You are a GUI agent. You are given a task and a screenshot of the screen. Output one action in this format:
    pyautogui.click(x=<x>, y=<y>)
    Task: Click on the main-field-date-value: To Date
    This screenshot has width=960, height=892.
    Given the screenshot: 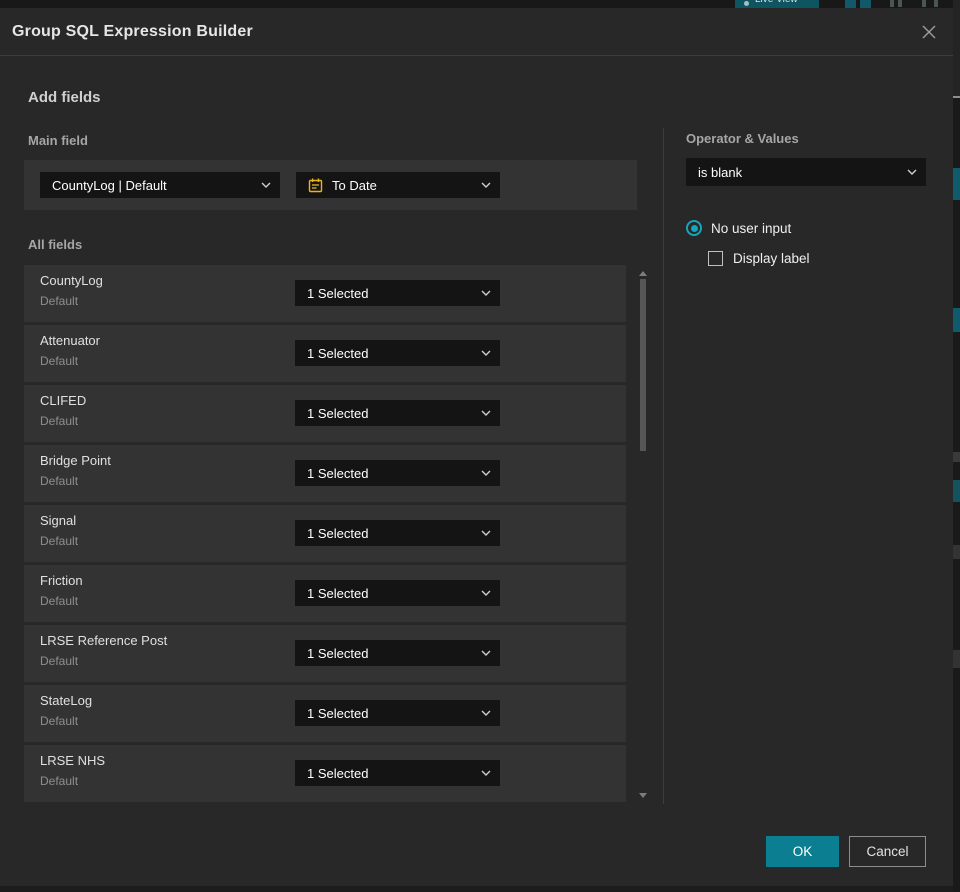 What is the action you would take?
    pyautogui.click(x=354, y=185)
    